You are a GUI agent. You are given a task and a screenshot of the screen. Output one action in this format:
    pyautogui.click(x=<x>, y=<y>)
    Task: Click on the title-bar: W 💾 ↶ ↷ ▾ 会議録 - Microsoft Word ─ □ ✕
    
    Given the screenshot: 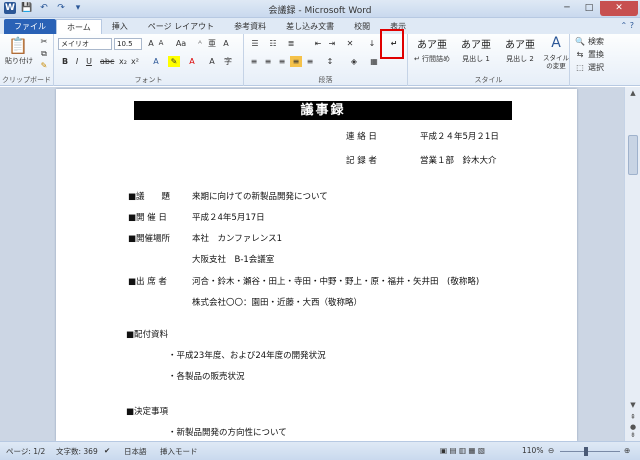 What is the action you would take?
    pyautogui.click(x=320, y=9)
    